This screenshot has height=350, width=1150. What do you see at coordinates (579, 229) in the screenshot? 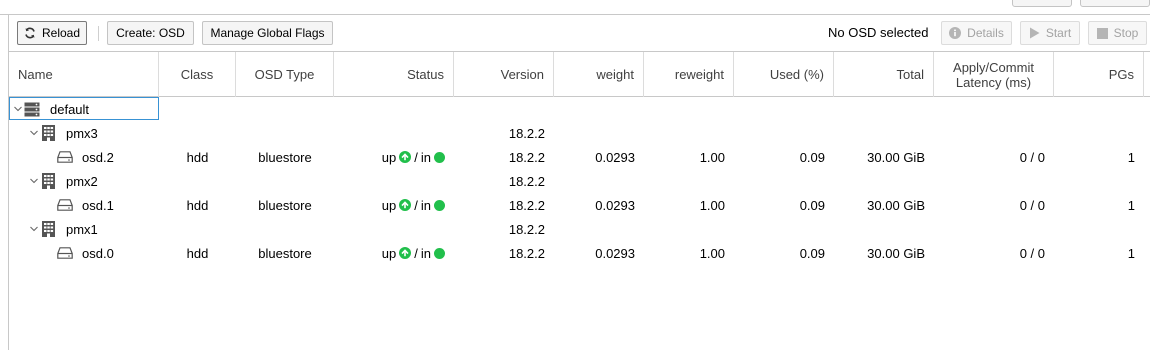
I see `tree-row-host: pmx1 18.2.2` at bounding box center [579, 229].